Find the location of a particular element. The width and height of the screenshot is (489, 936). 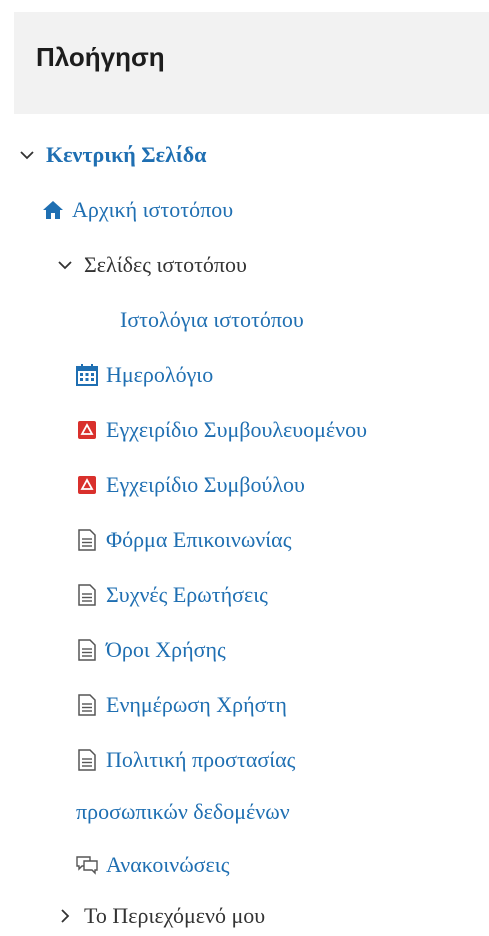

nav-item-label: Όροι Χρήσης is located at coordinates (166, 649).